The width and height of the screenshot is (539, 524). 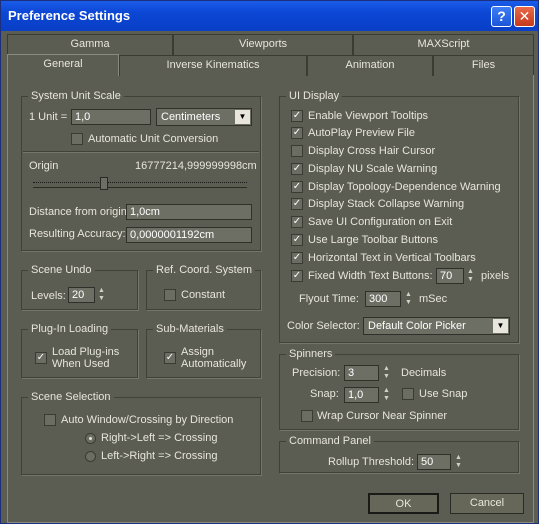 What do you see at coordinates (204, 117) in the screenshot?
I see `unit-type-select: Centimeters ▼` at bounding box center [204, 117].